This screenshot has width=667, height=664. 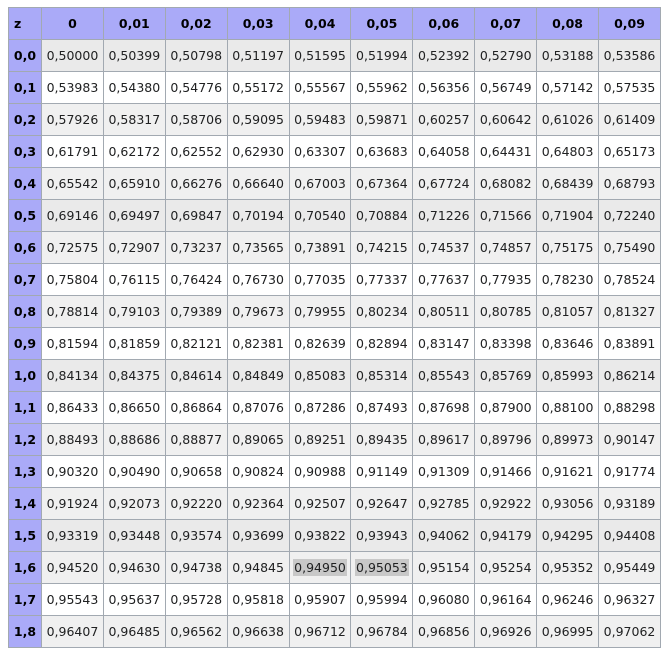 What do you see at coordinates (134, 375) in the screenshot?
I see `table-cell: 0,84375` at bounding box center [134, 375].